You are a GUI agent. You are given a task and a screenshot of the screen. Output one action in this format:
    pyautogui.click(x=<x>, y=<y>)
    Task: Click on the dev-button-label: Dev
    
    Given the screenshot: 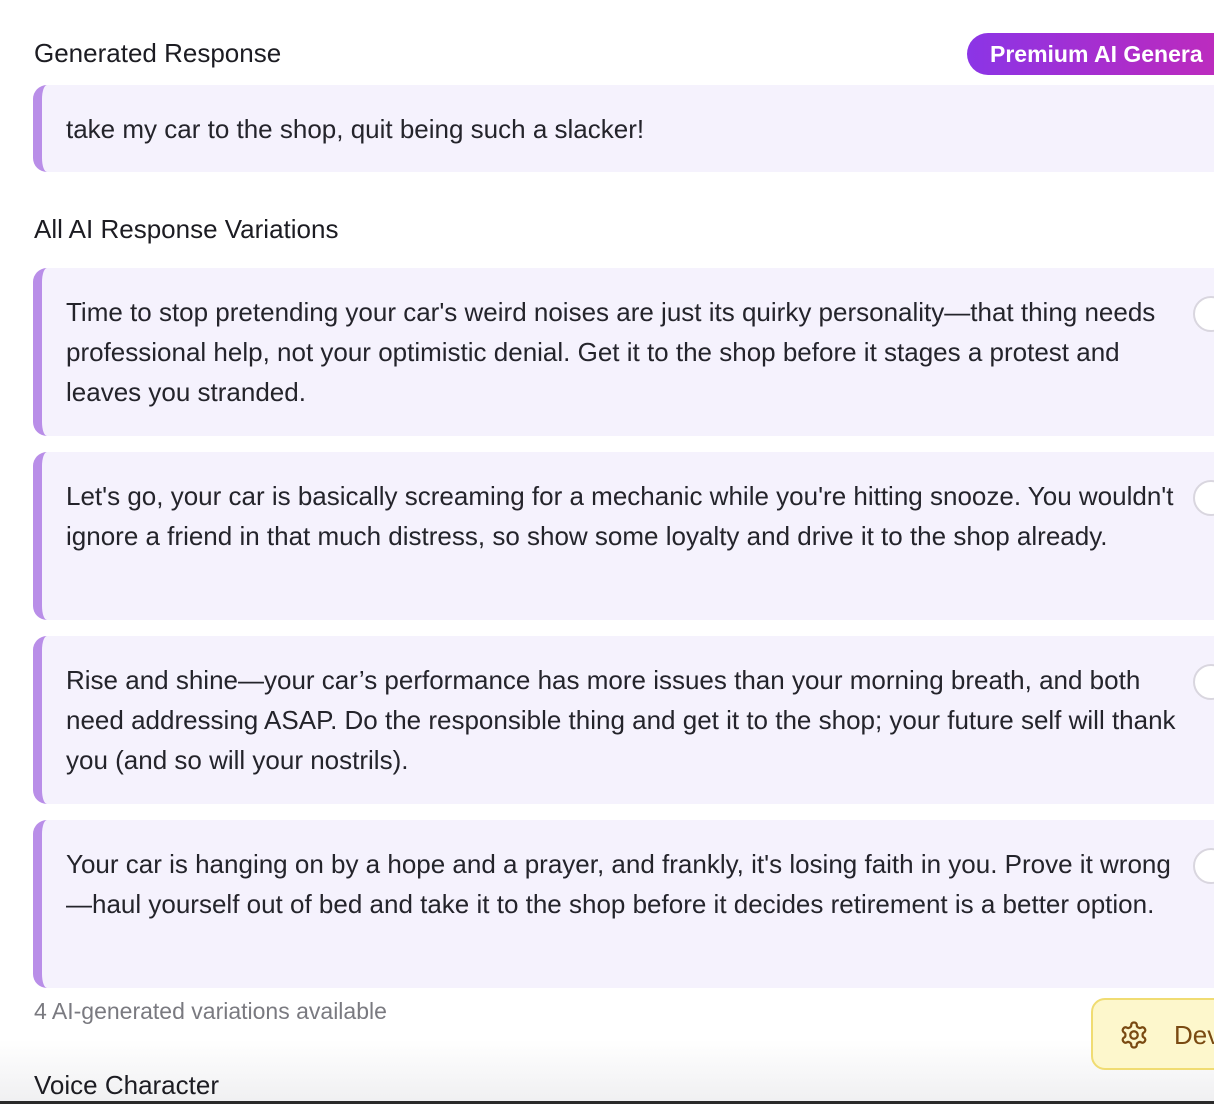 What is the action you would take?
    pyautogui.click(x=1194, y=1035)
    